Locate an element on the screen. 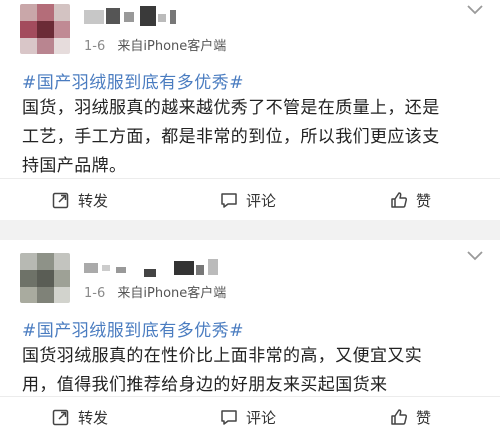  post-body-line: 国货羽绒服真的在性价比上面非常的高，又便宜又实 is located at coordinates (222, 356).